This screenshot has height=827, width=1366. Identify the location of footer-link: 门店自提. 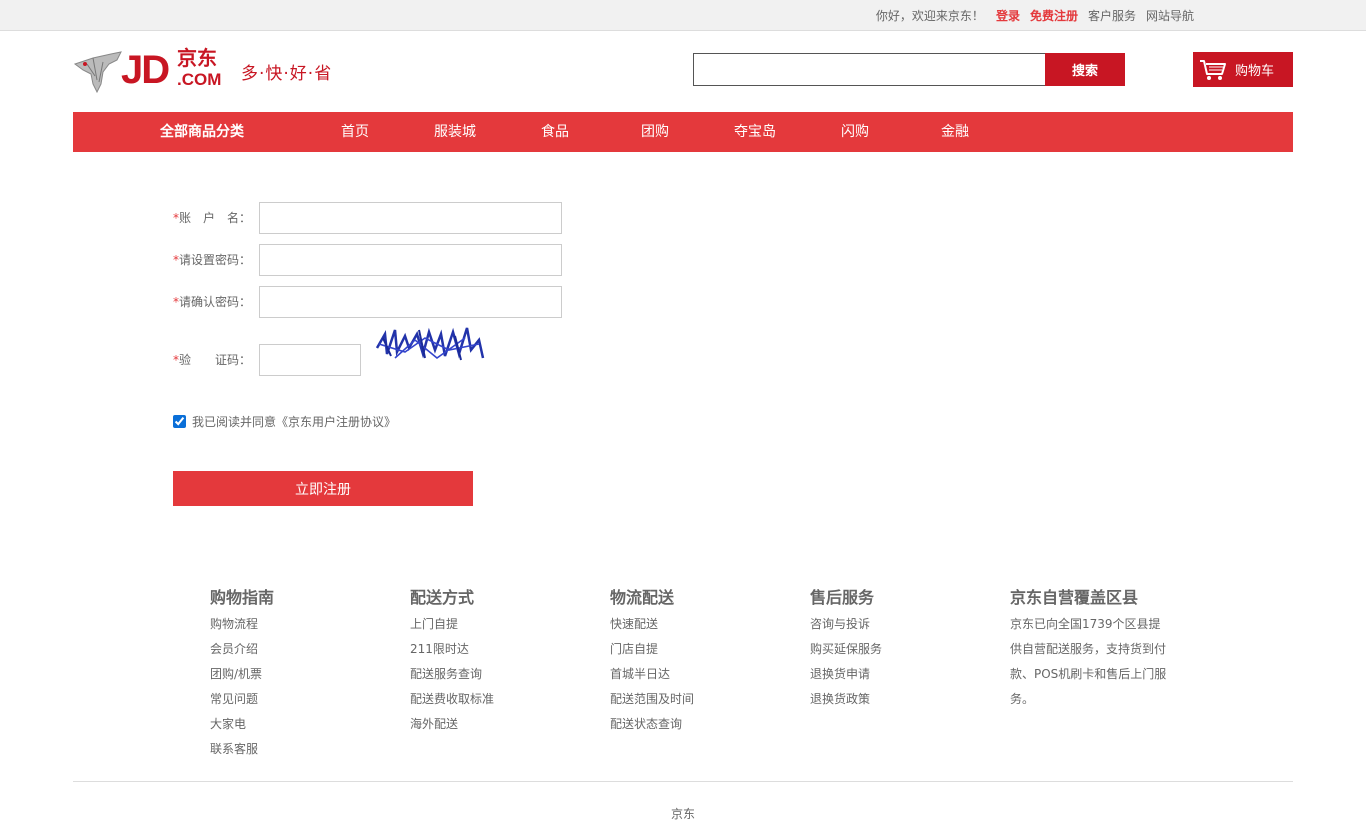
(652, 649).